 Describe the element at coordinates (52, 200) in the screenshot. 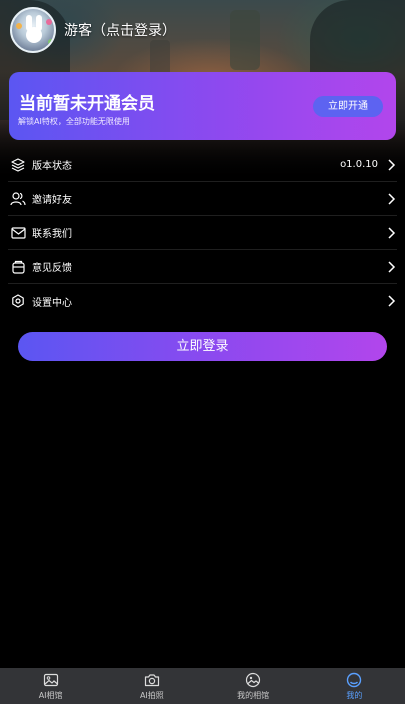

I see `menu-label: 邀请好友` at that location.